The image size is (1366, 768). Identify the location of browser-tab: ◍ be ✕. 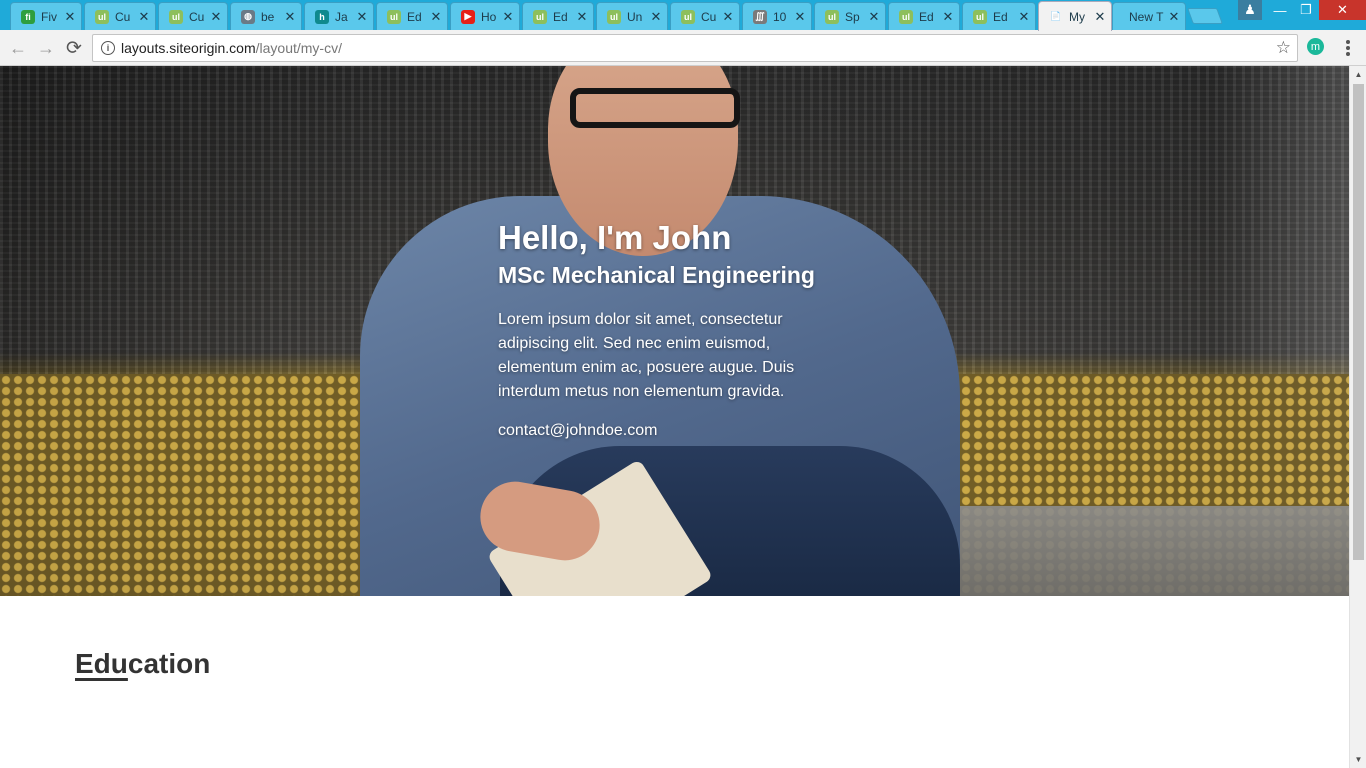
(266, 16).